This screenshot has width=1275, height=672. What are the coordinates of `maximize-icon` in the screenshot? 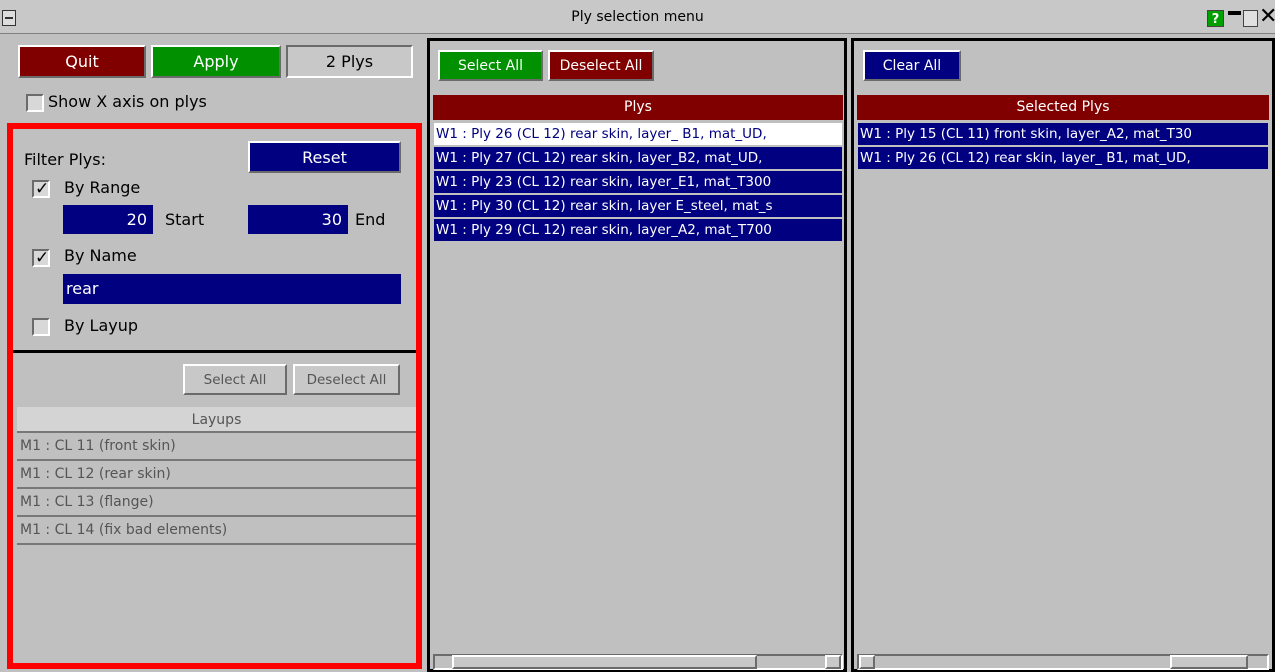 It's located at (1250, 18).